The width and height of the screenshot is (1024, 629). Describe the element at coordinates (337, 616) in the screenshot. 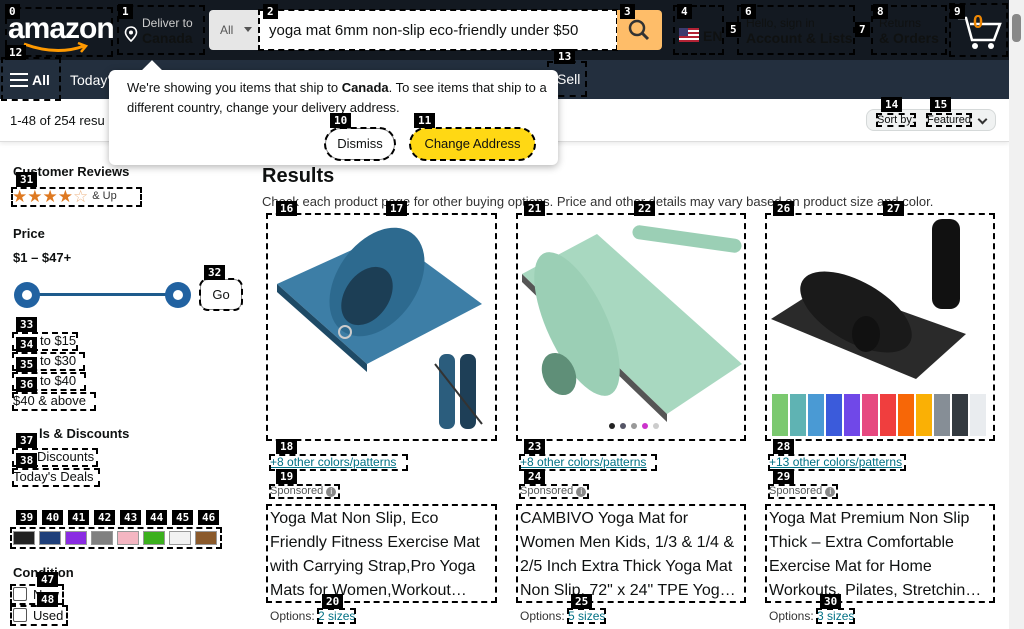

I see `product-1-sizes-link: 2 sizes` at that location.